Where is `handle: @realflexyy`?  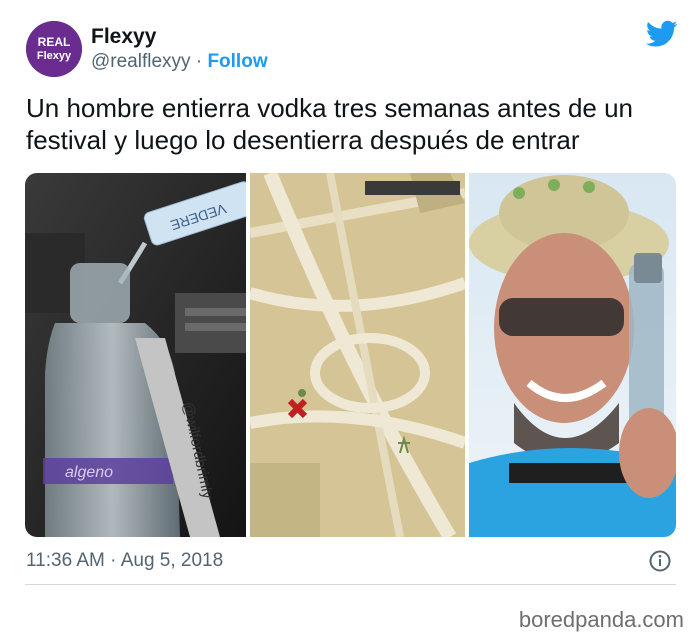 handle: @realflexyy is located at coordinates (141, 61).